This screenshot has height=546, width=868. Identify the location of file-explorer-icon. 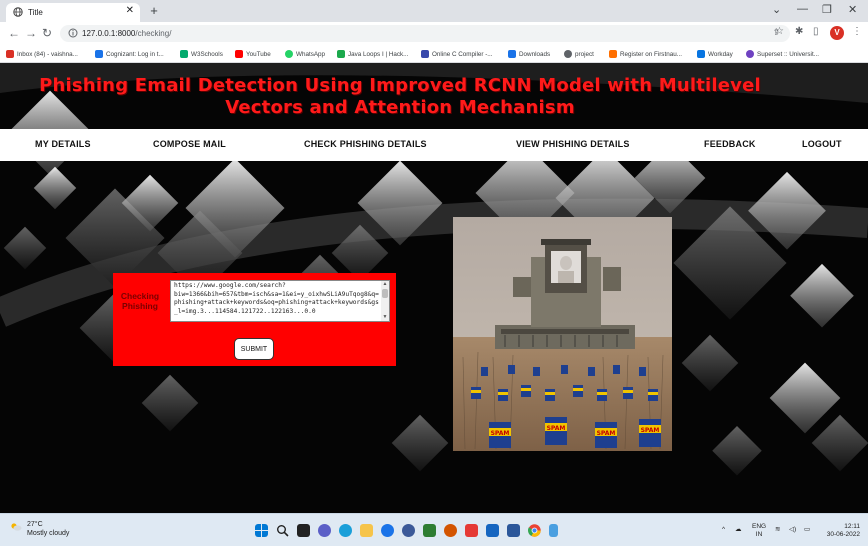
(366, 530).